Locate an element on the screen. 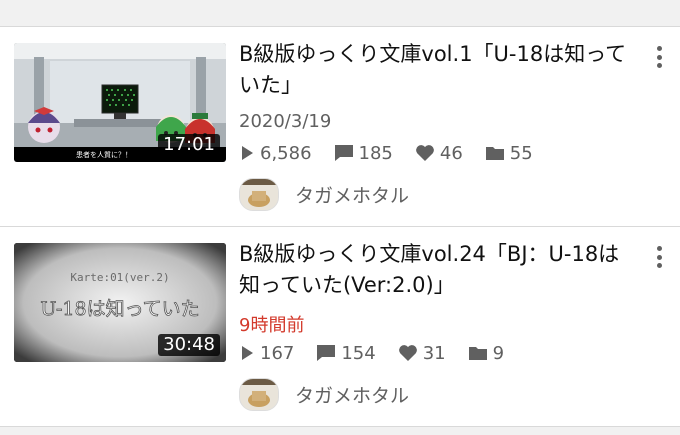  playlist-count: 9 is located at coordinates (486, 353).